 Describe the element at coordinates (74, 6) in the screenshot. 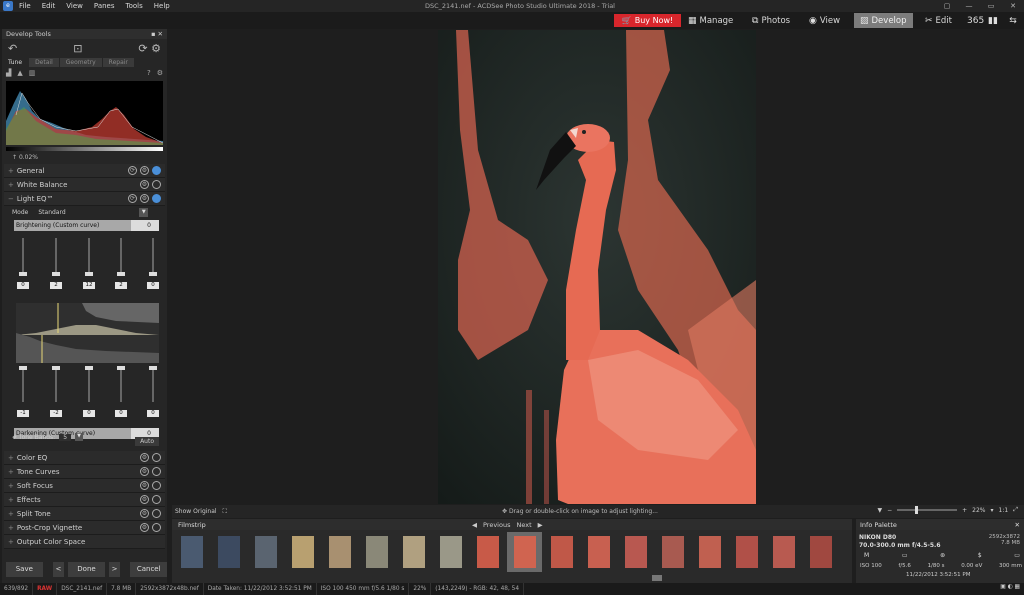

I see `menu-view: View` at that location.